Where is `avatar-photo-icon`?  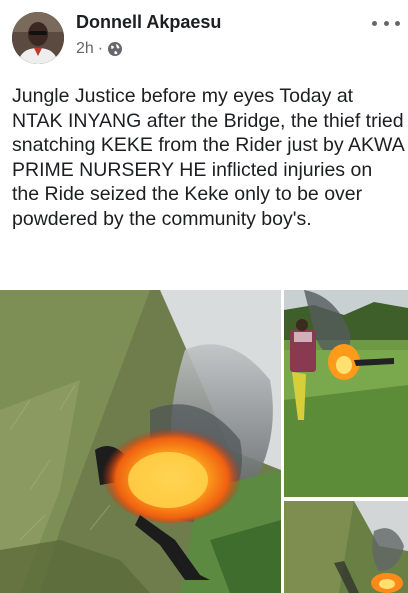
avatar-photo-icon is located at coordinates (38, 38).